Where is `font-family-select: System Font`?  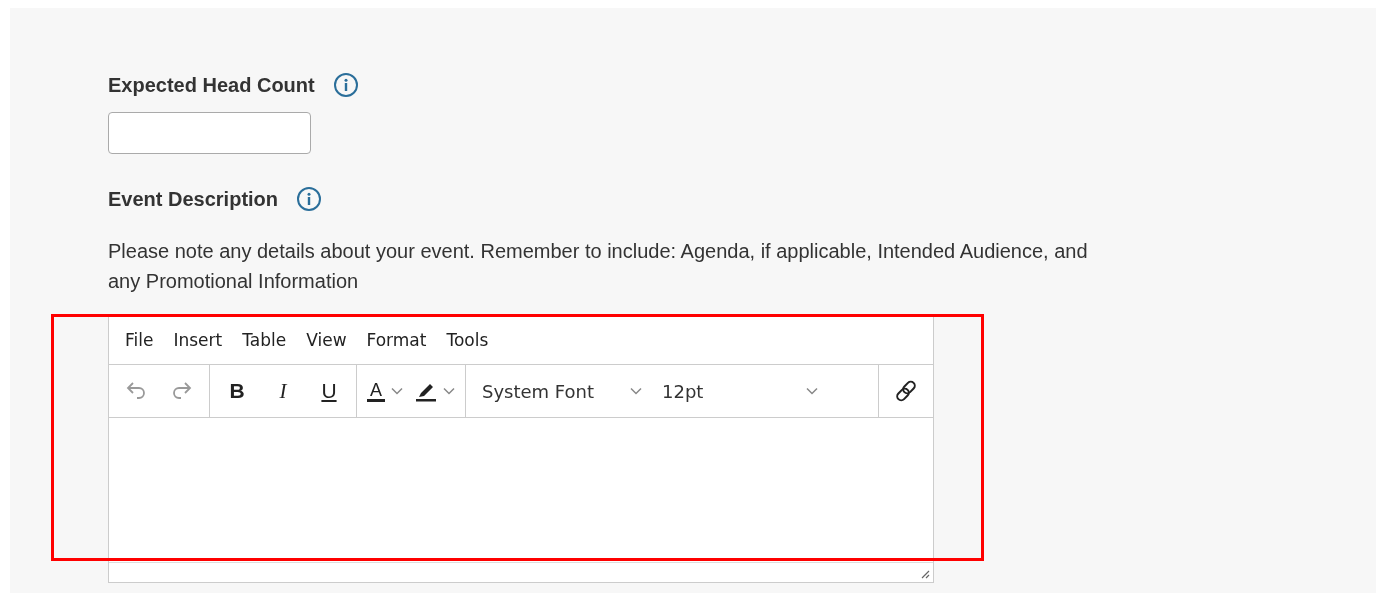
font-family-select: System Font is located at coordinates (560, 391).